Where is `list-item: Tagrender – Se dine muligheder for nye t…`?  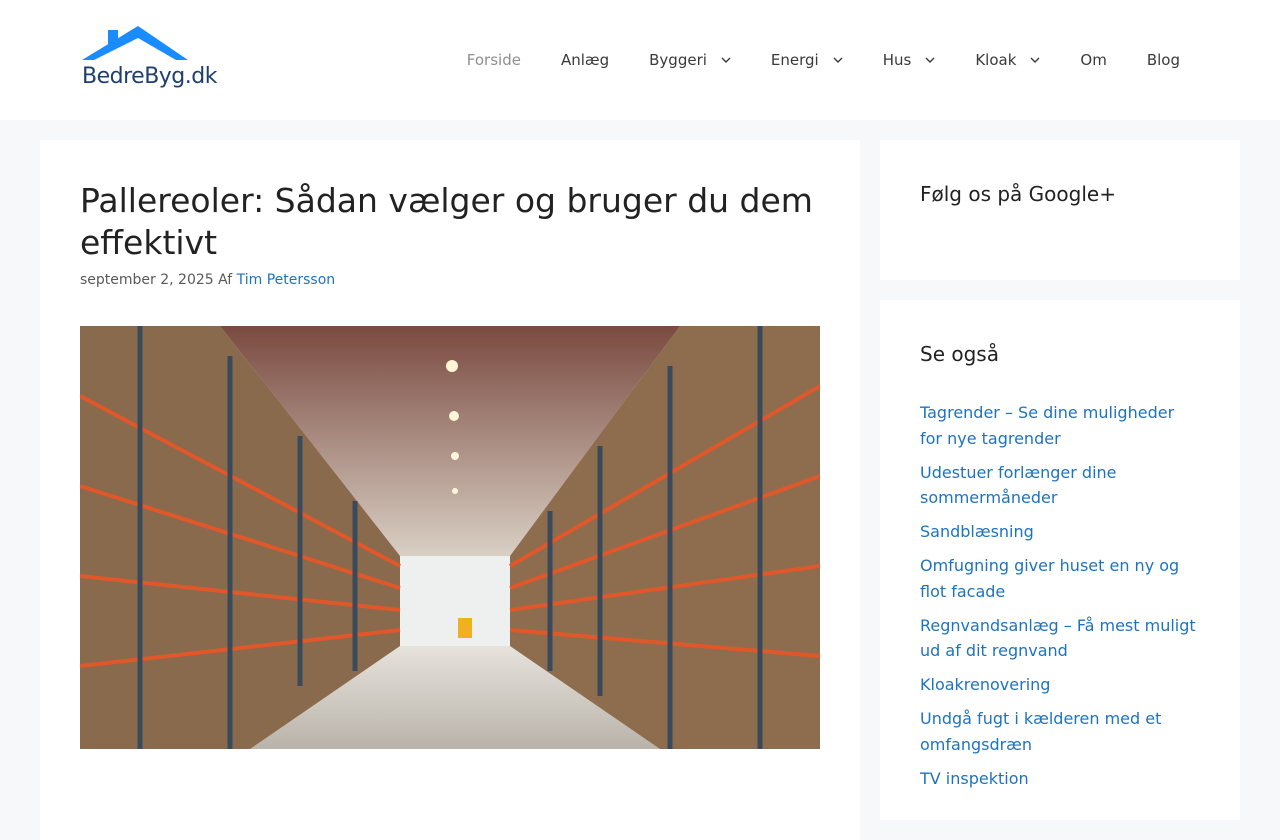 list-item: Tagrender – Se dine muligheder for nye t… is located at coordinates (1060, 425).